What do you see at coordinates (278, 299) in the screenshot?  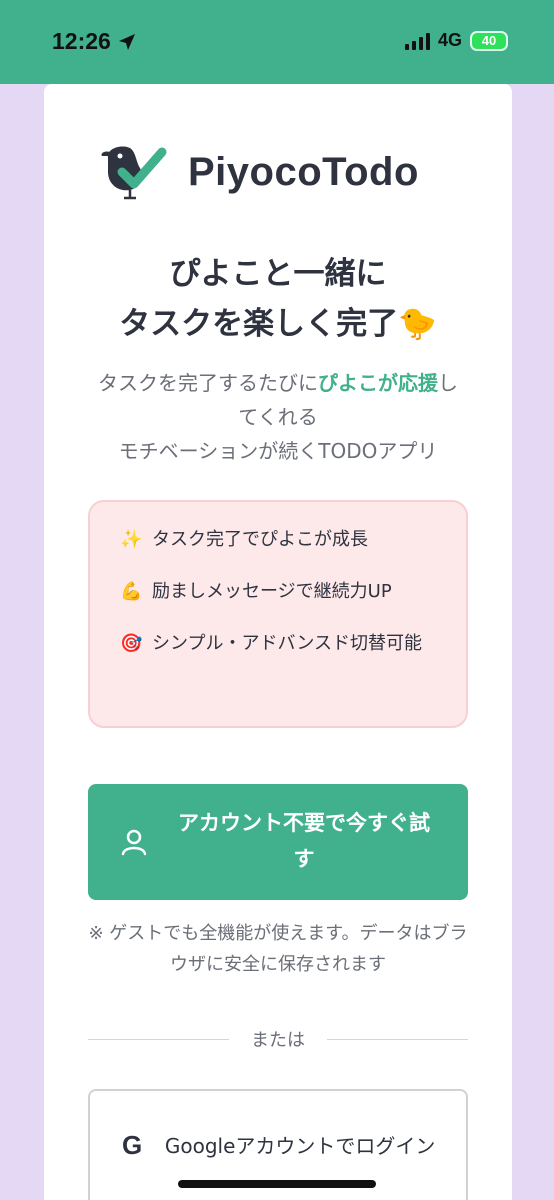 I see `page-title: ぴよこと一緒に タスクを楽しく完了🐤` at bounding box center [278, 299].